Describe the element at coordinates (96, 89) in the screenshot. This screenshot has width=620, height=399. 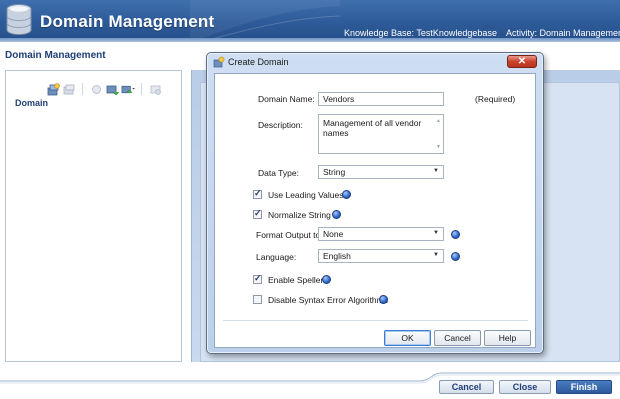
I see `delete-domain-icon` at that location.